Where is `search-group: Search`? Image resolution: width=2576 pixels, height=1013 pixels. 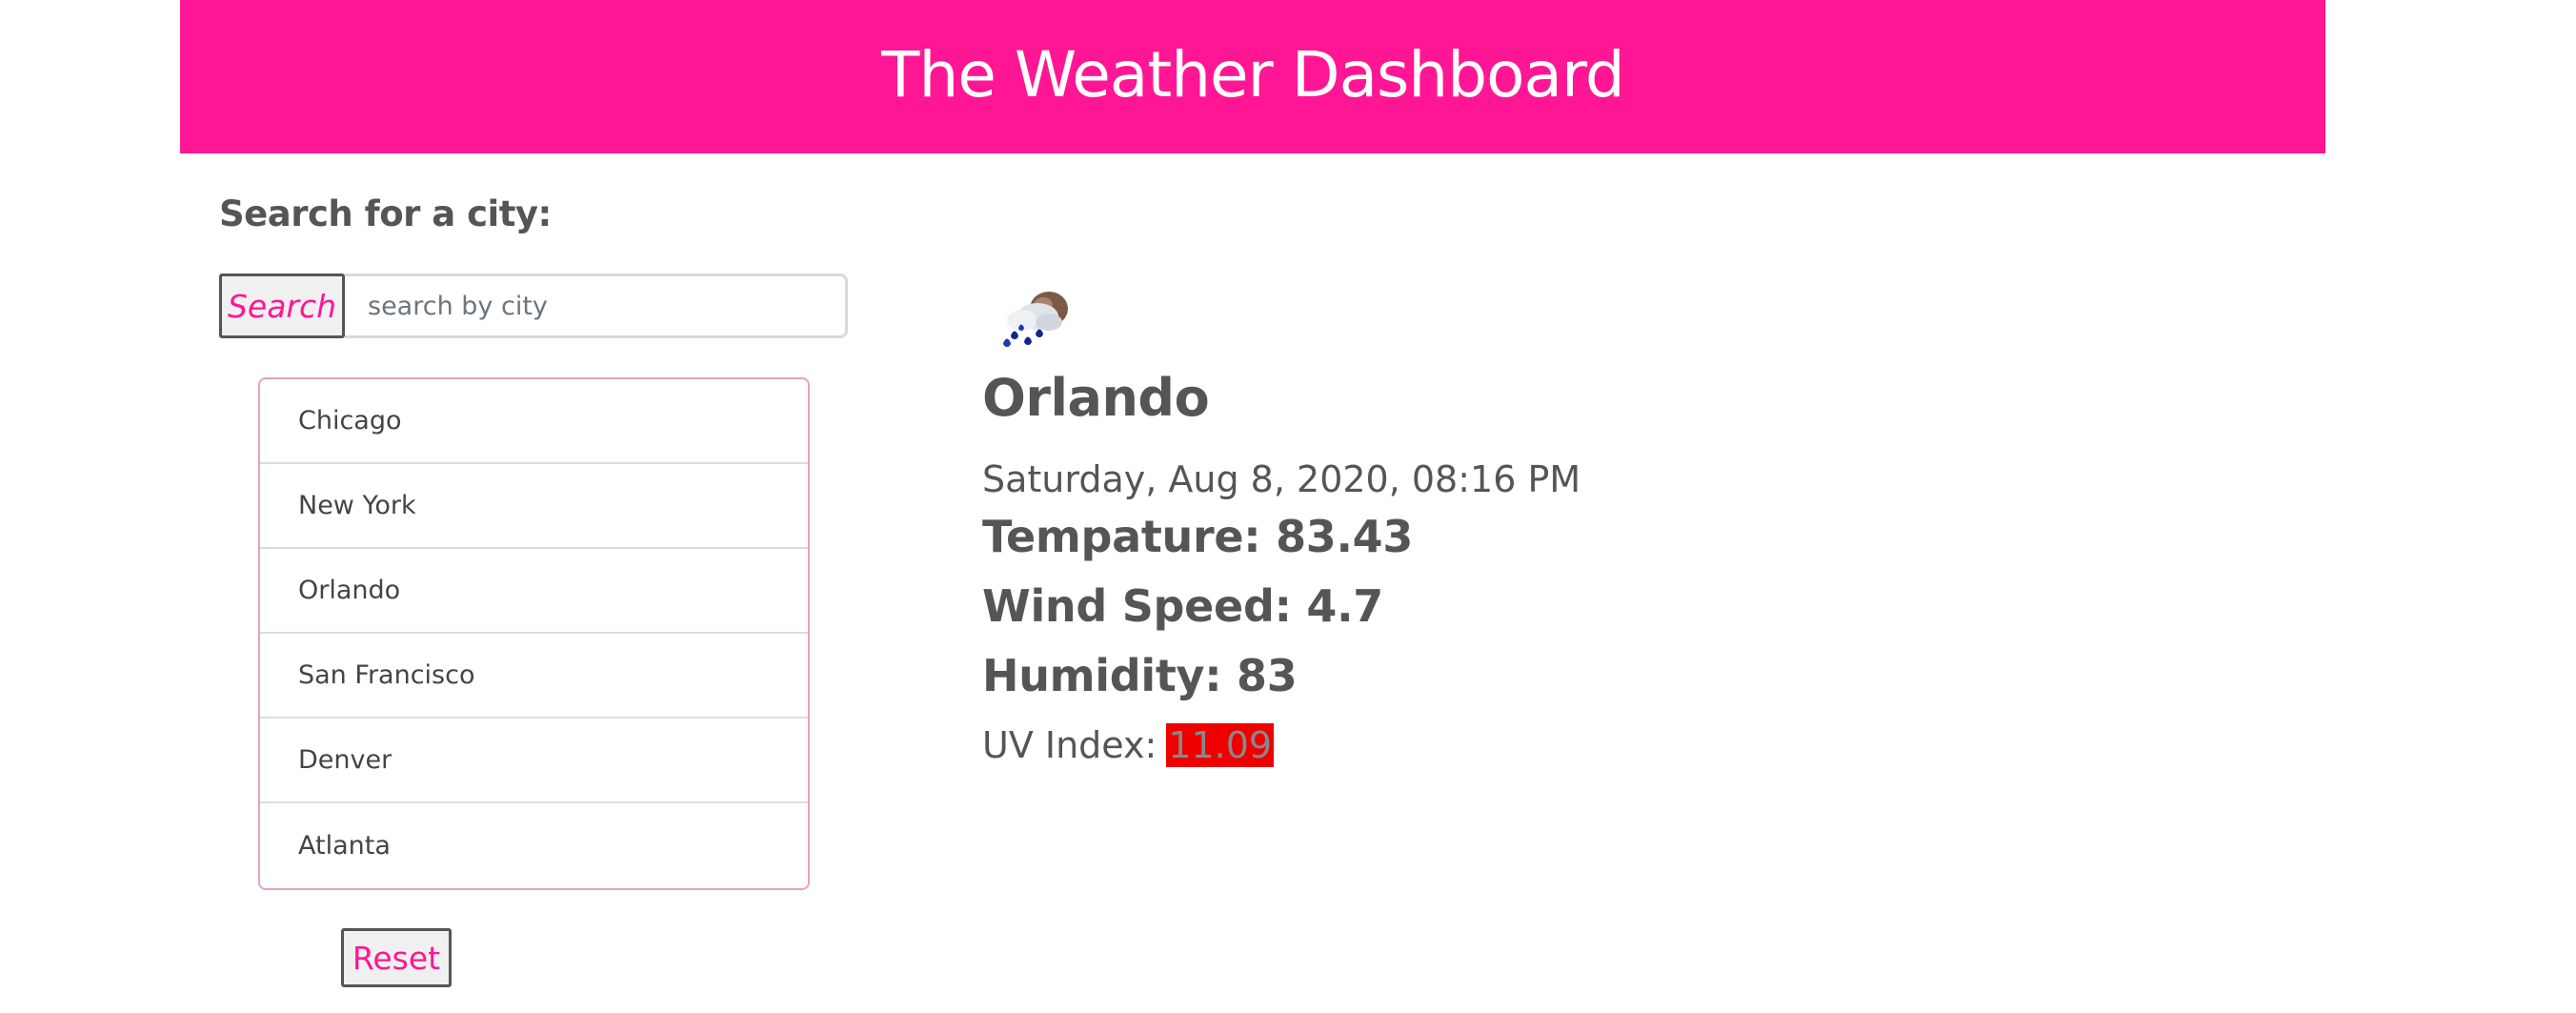
search-group: Search is located at coordinates (533, 306).